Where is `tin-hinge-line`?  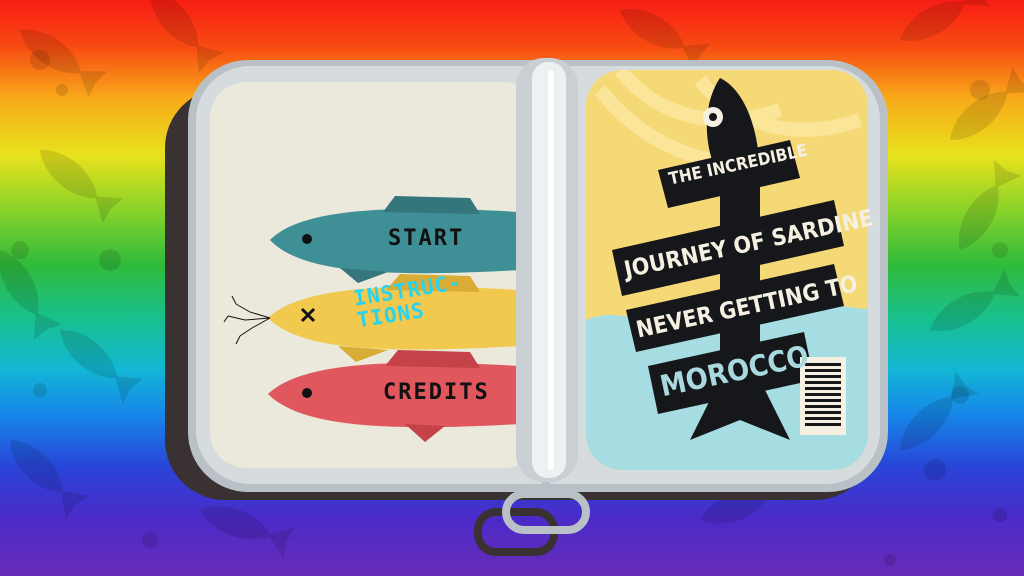 tin-hinge-line is located at coordinates (551, 270).